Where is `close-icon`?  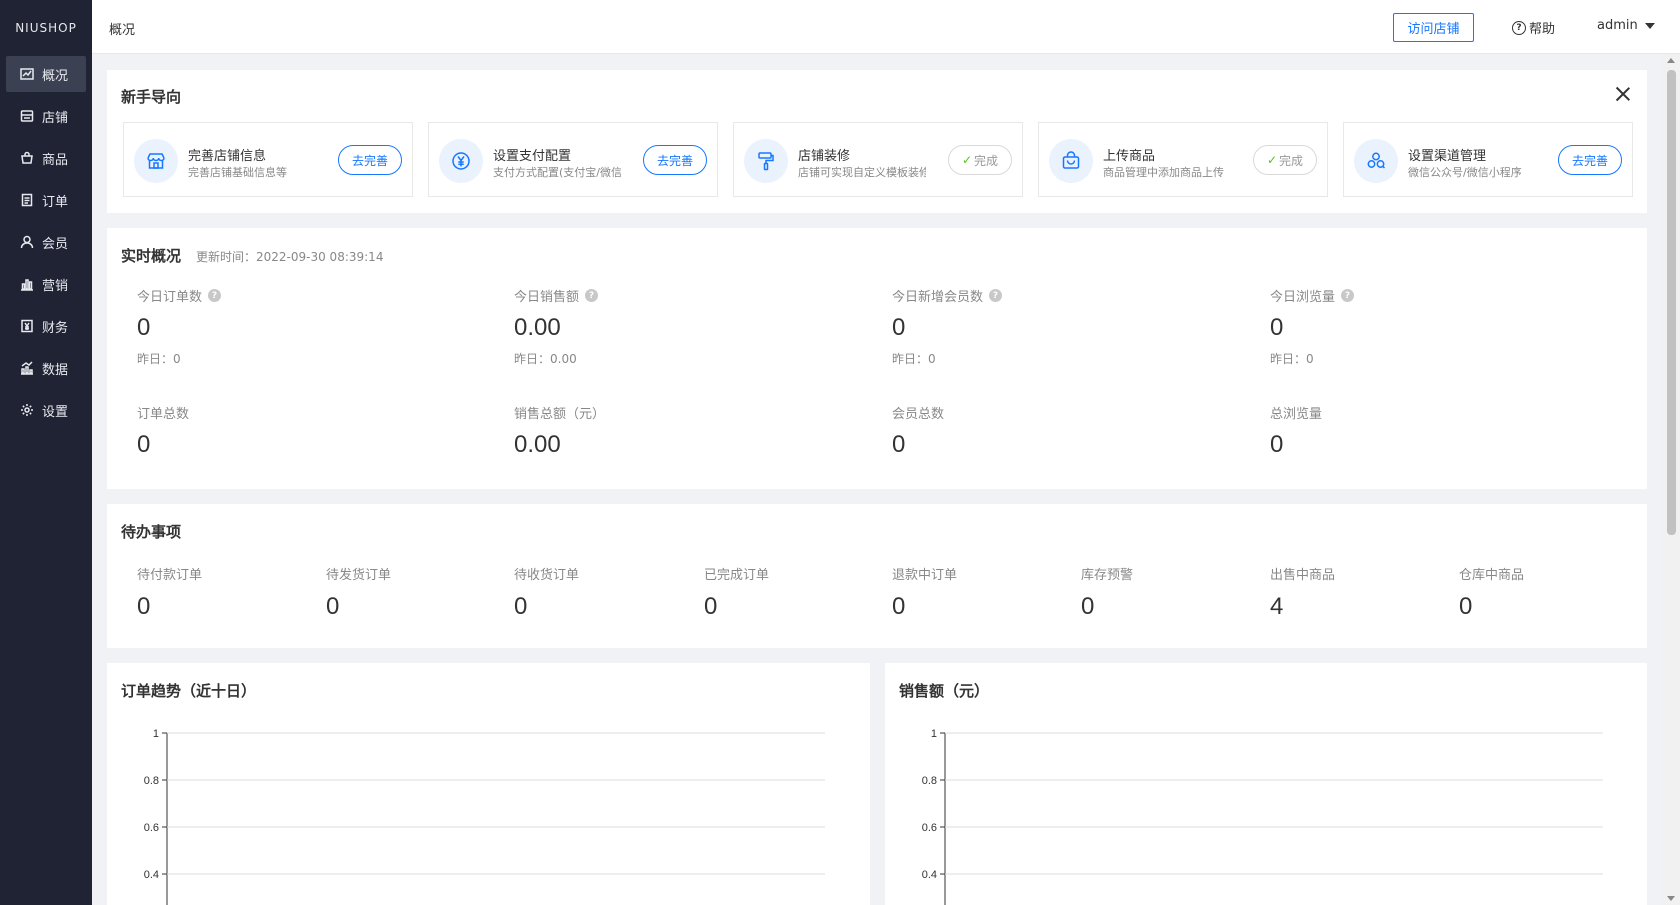
close-icon is located at coordinates (1623, 94).